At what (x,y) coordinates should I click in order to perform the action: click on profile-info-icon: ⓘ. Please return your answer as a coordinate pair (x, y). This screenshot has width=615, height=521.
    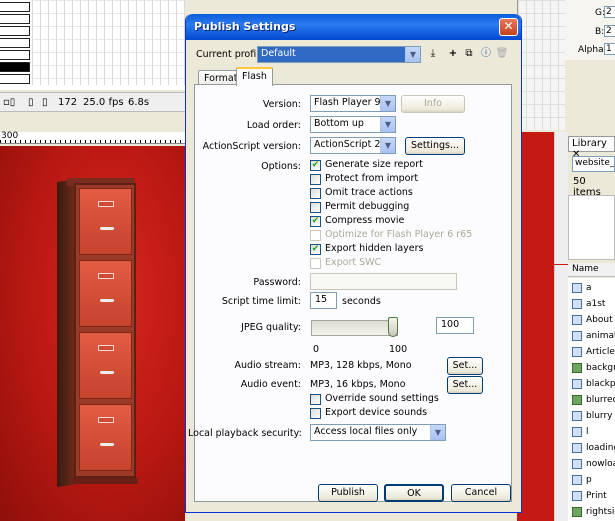
    Looking at the image, I should click on (486, 54).